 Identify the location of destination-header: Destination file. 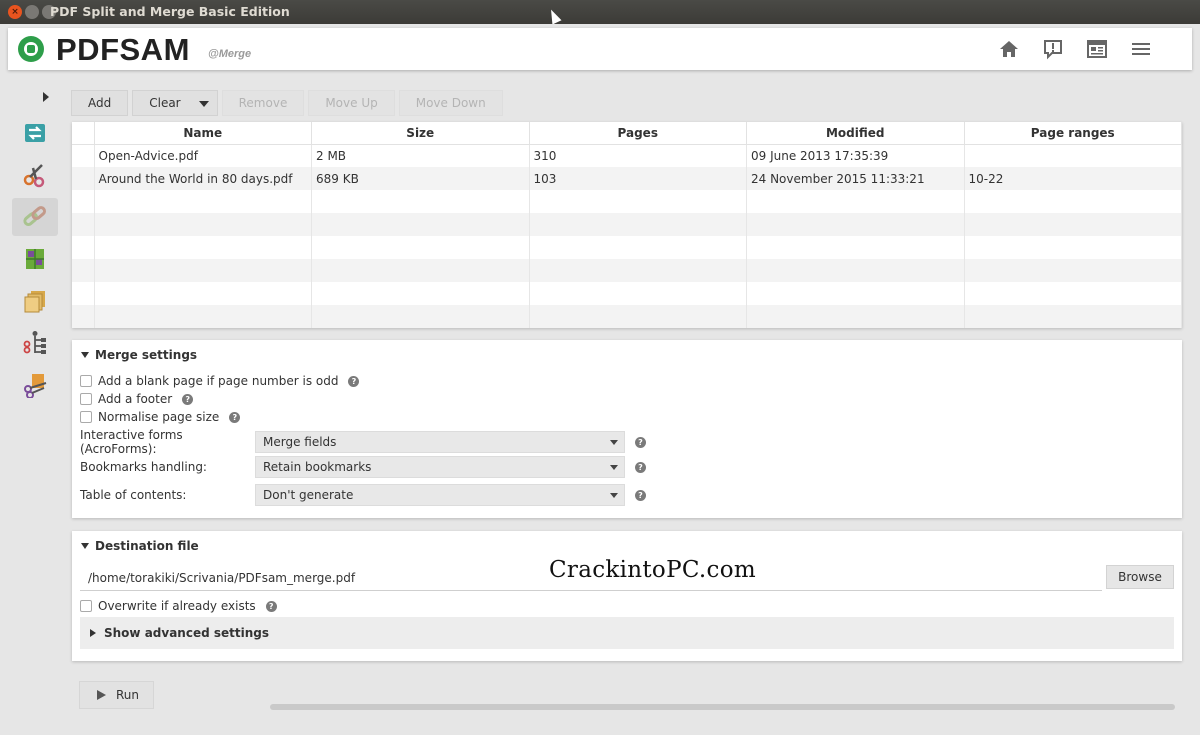
(140, 546).